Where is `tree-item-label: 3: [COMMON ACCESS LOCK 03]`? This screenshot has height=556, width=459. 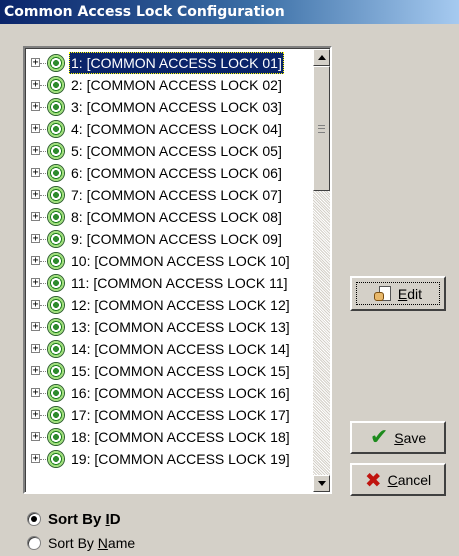 tree-item-label: 3: [COMMON ACCESS LOCK 03] is located at coordinates (176, 107).